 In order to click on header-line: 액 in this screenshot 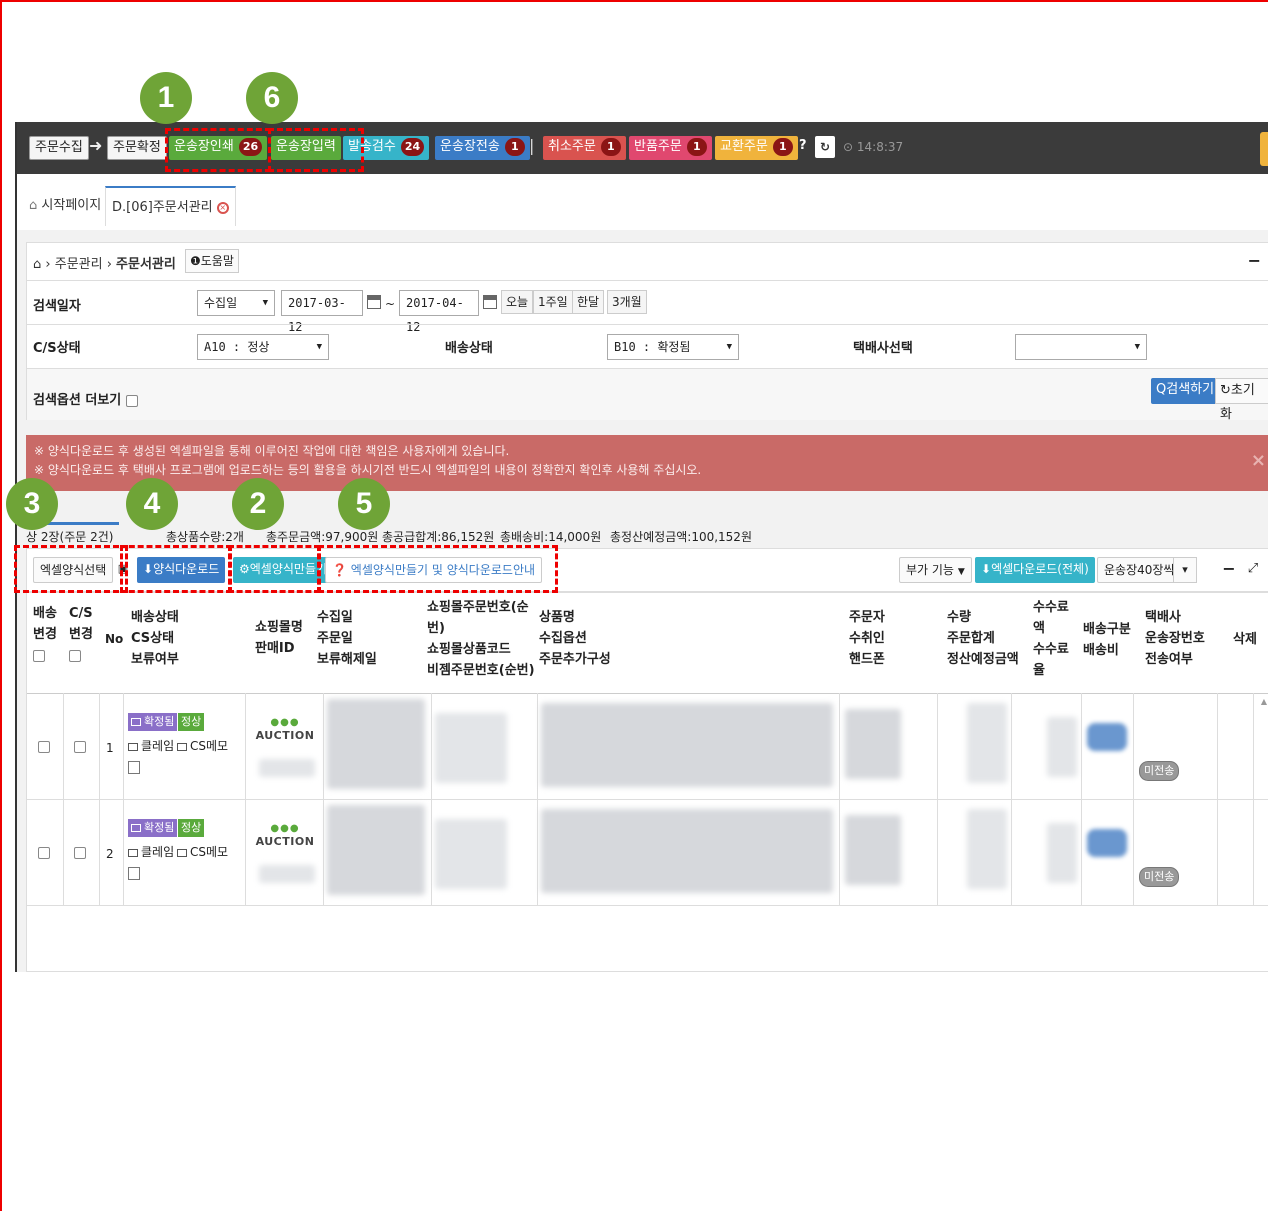, I will do `click(1039, 628)`.